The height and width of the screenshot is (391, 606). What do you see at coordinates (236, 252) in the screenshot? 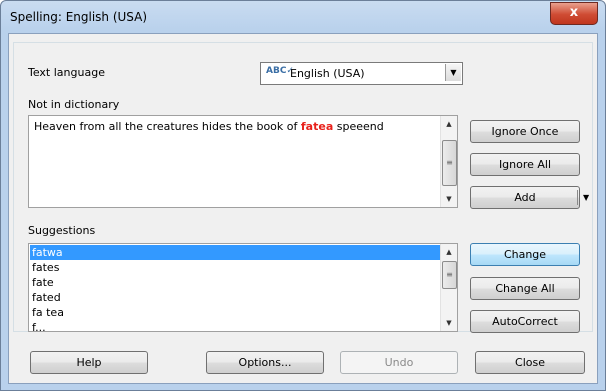
I see `list-item: fatwa` at bounding box center [236, 252].